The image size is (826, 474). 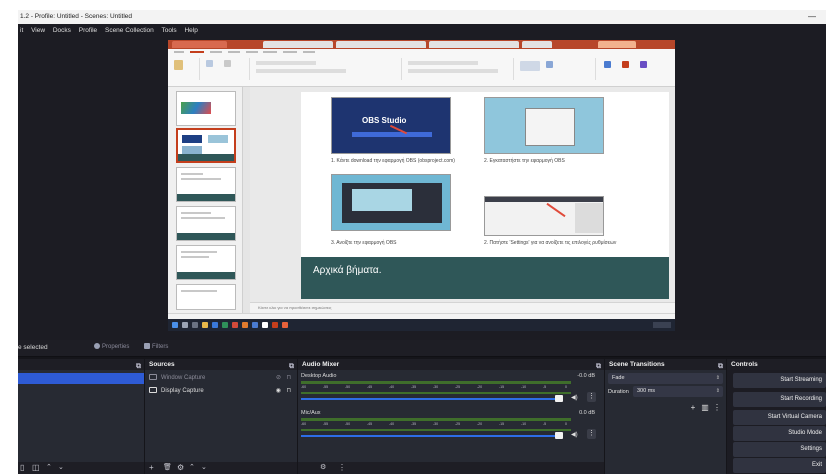 What do you see at coordinates (665, 378) in the screenshot?
I see `transition-select: Fade ⇕` at bounding box center [665, 378].